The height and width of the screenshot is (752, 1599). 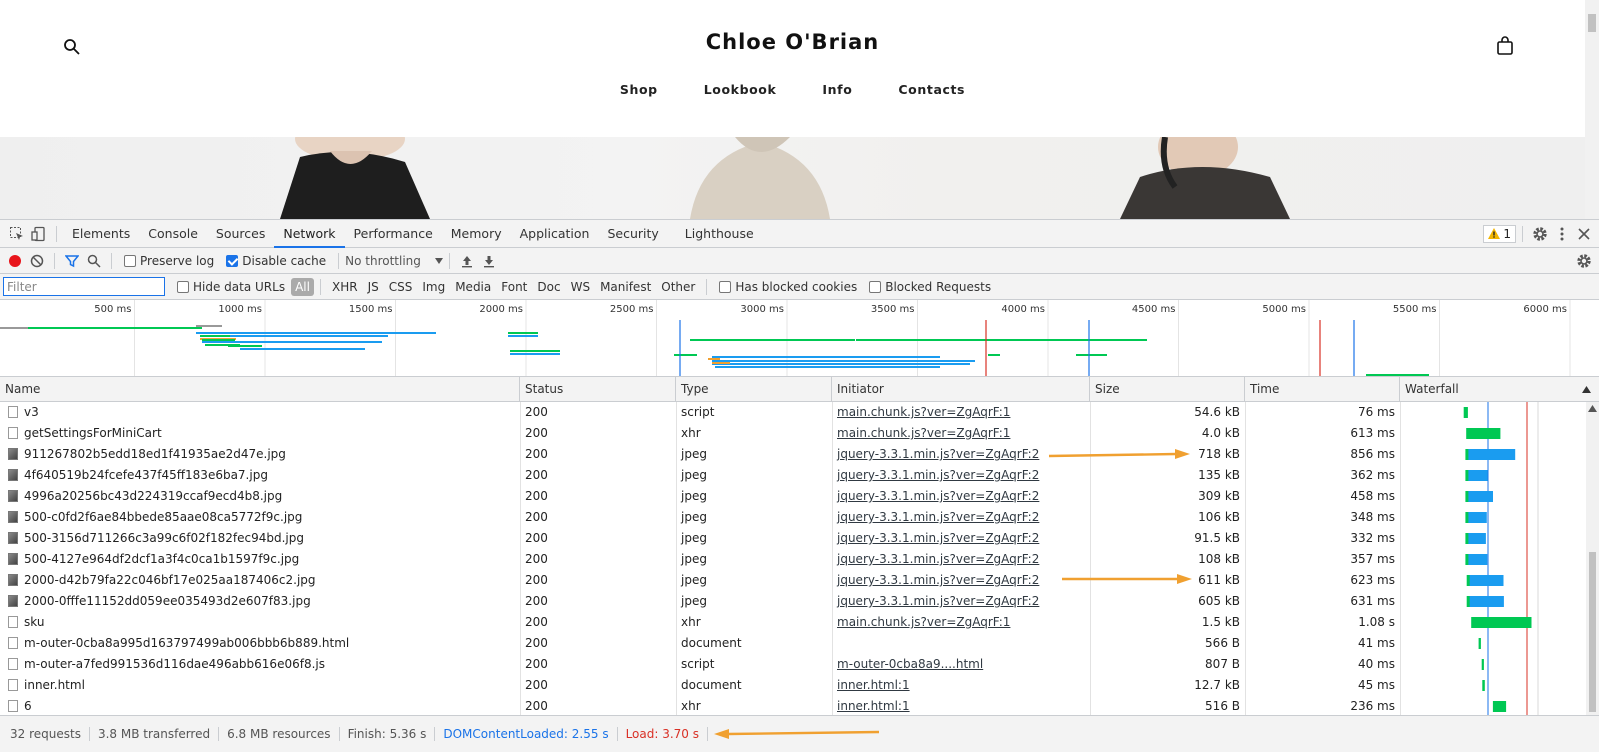 I want to click on nav-contacts: Contacts, so click(x=931, y=89).